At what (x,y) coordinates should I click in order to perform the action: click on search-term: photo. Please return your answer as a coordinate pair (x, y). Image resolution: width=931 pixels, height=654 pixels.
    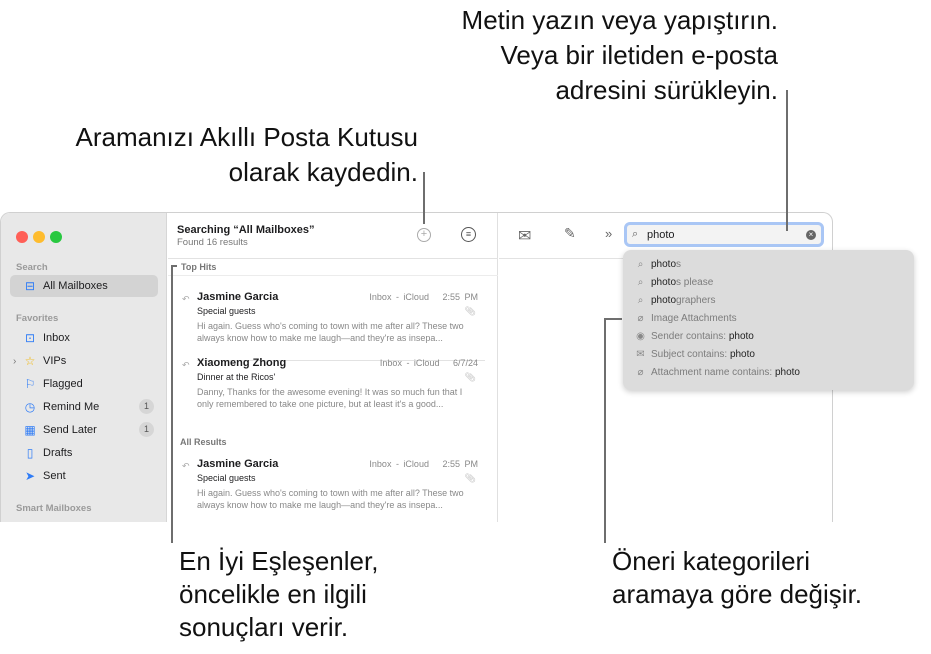
    Looking at the image, I should click on (742, 354).